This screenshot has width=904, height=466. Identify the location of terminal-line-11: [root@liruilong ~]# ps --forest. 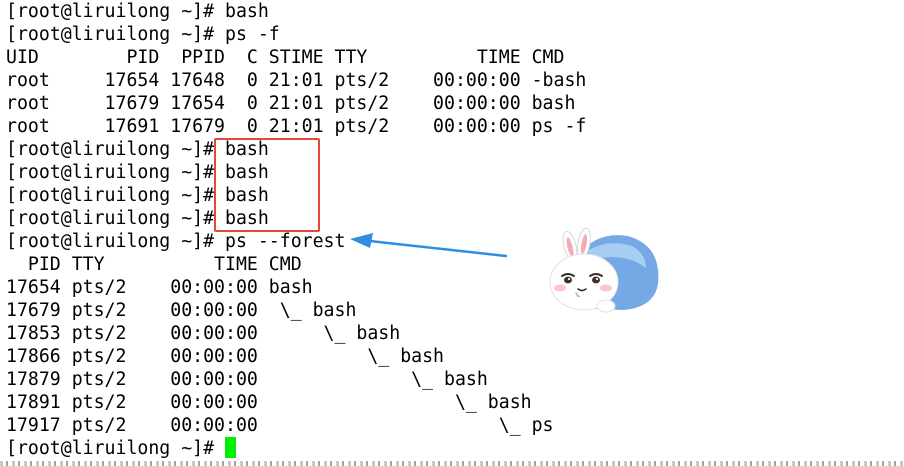
(176, 241).